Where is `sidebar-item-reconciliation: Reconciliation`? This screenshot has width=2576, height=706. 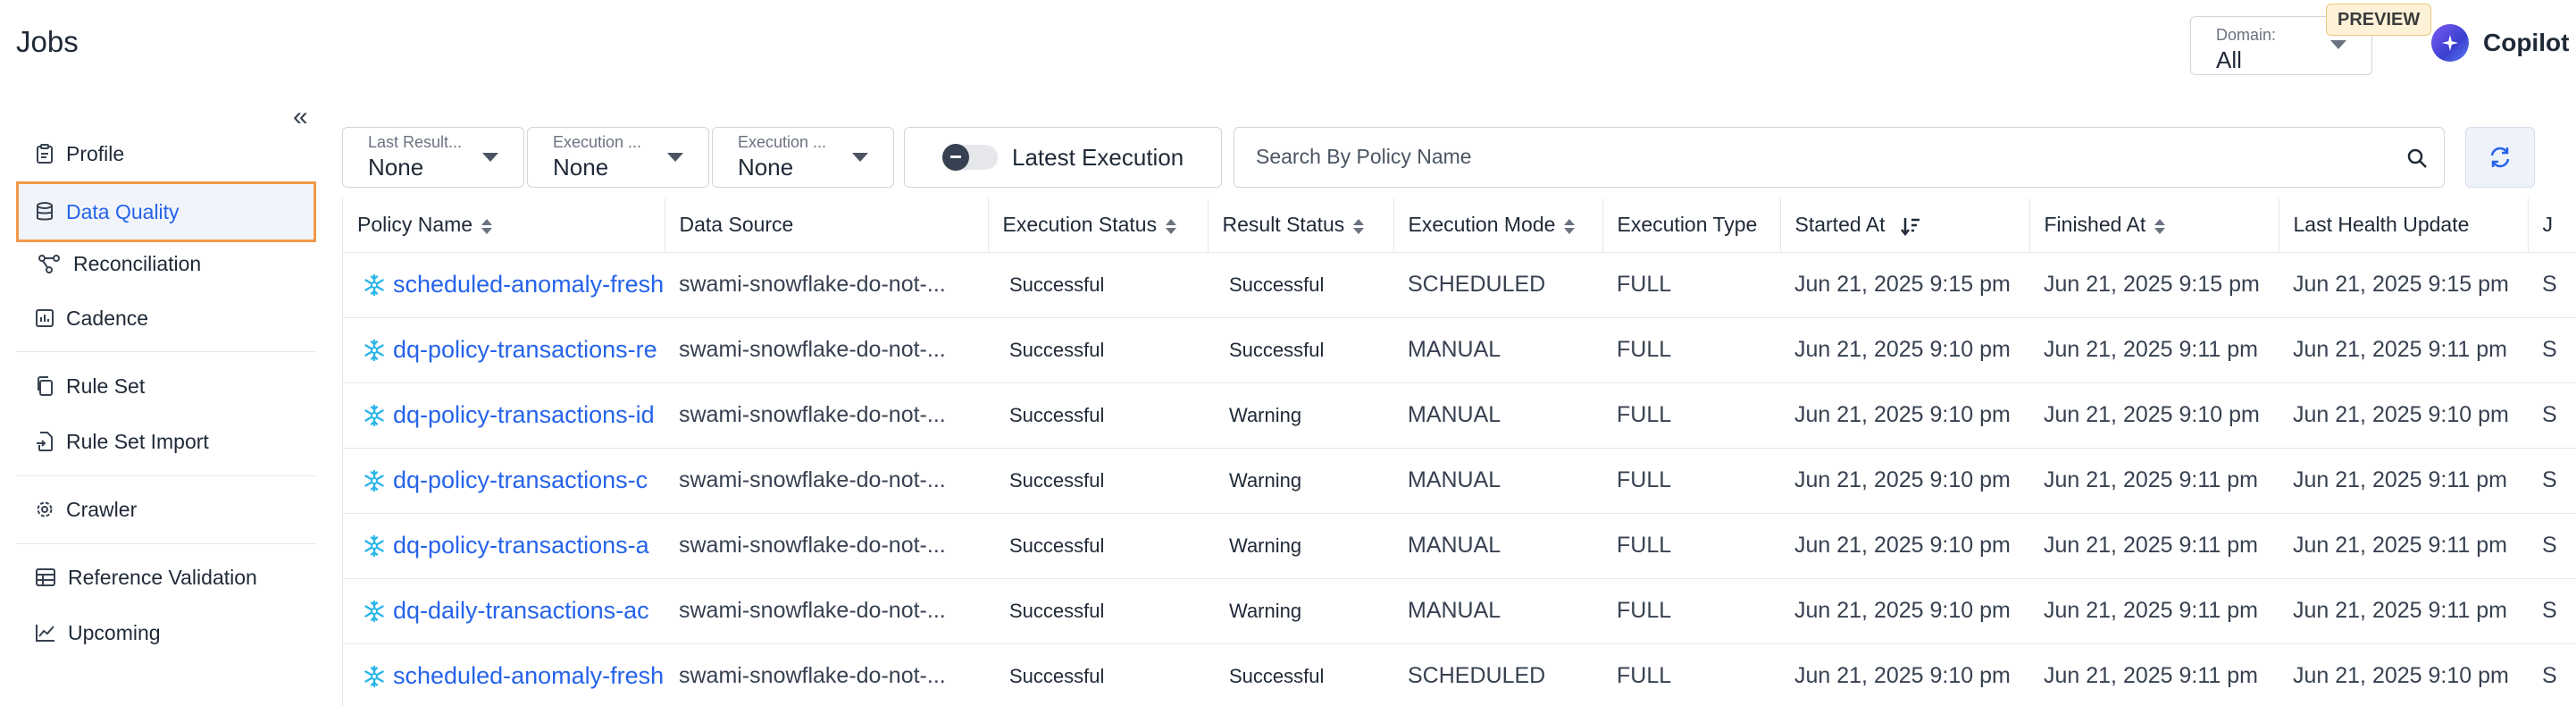 sidebar-item-reconciliation: Reconciliation is located at coordinates (166, 263).